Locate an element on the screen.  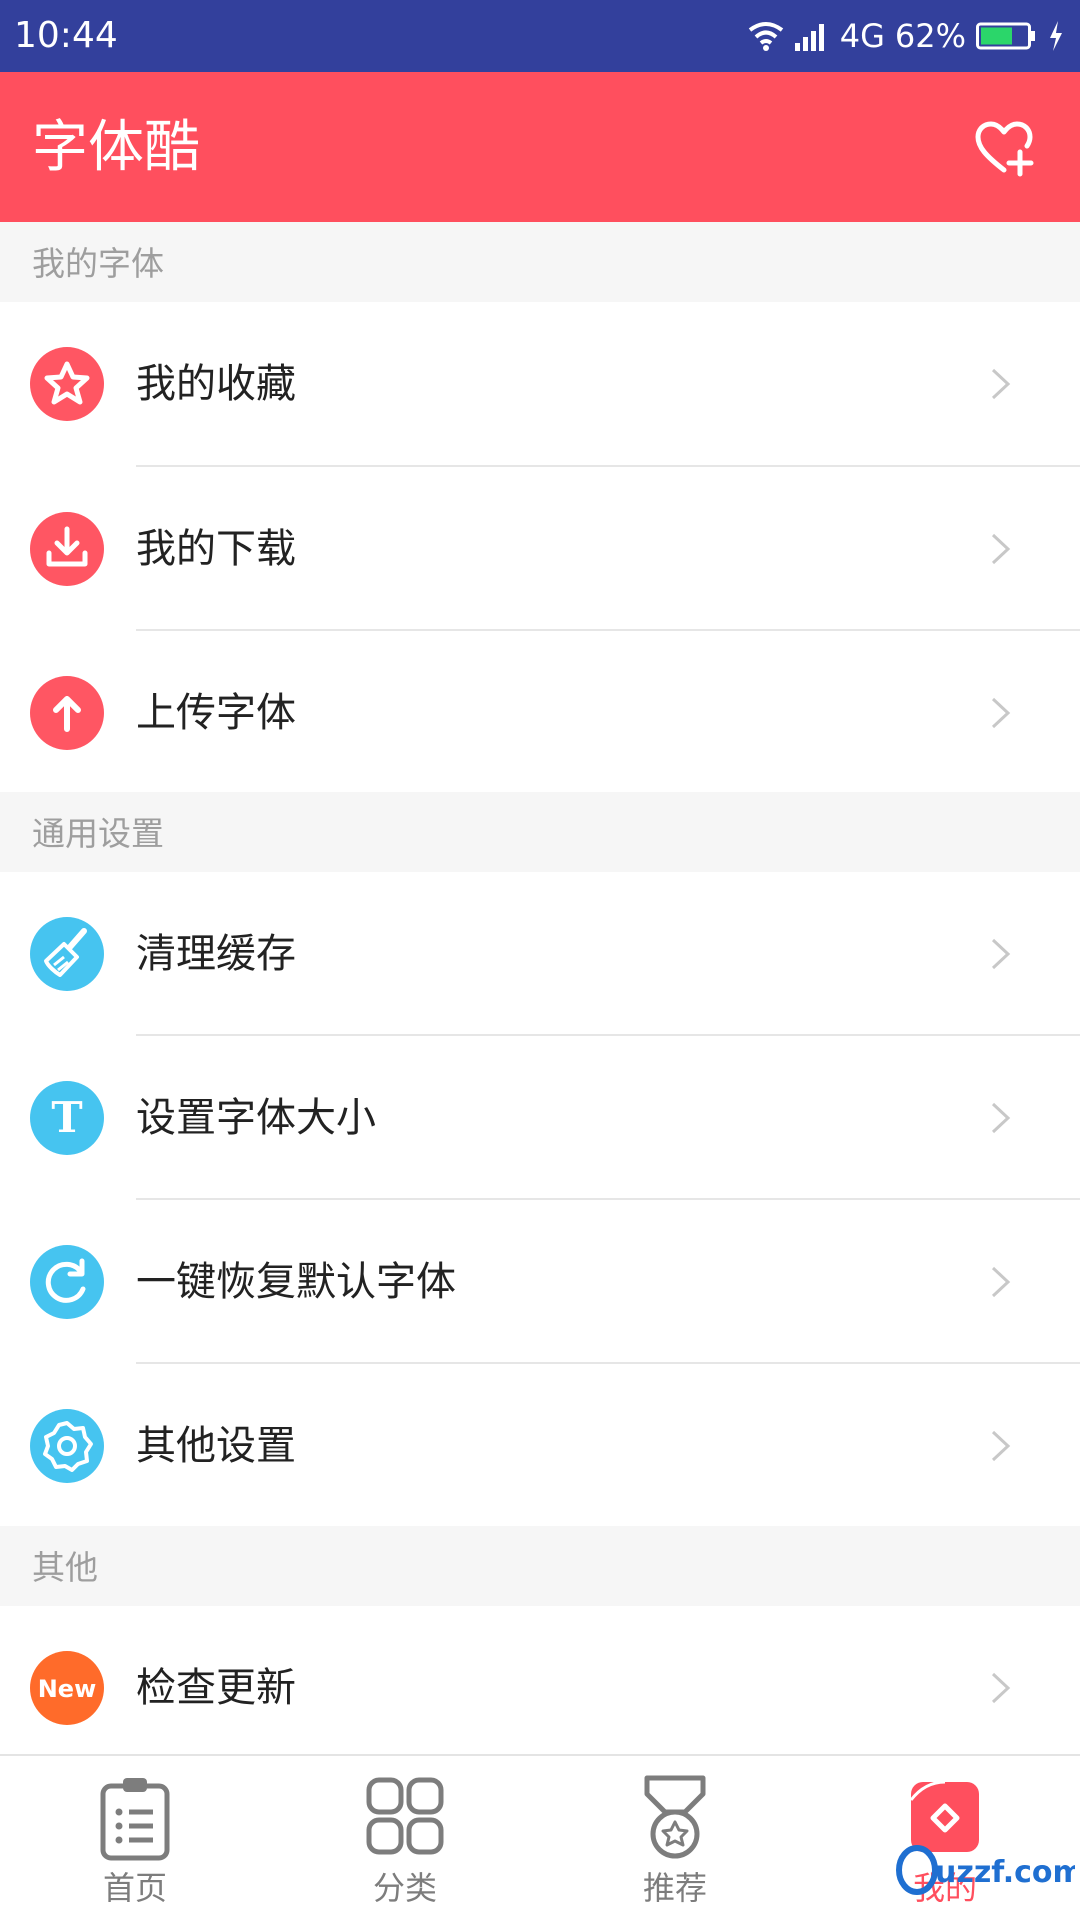
section-header-my-fonts: 我的字体 is located at coordinates (540, 262).